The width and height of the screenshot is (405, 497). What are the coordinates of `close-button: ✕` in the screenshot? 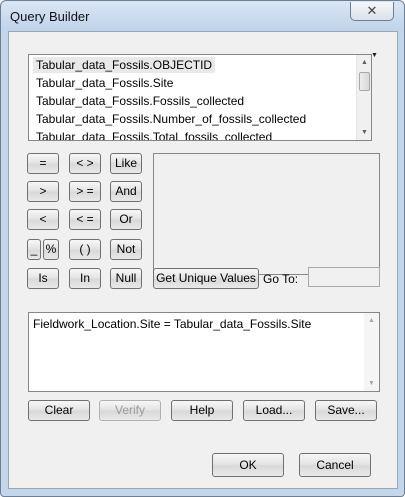 It's located at (372, 11).